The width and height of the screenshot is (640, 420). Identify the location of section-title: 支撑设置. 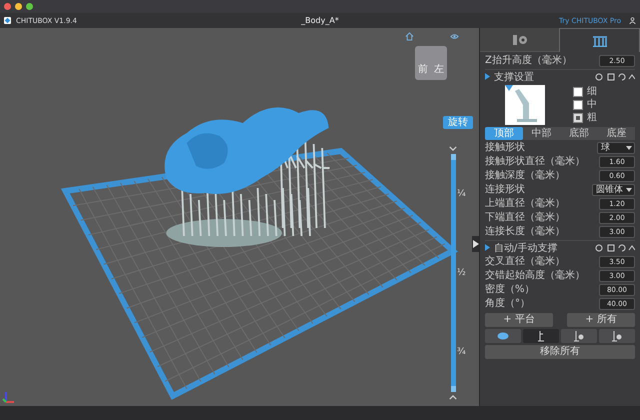
(514, 77).